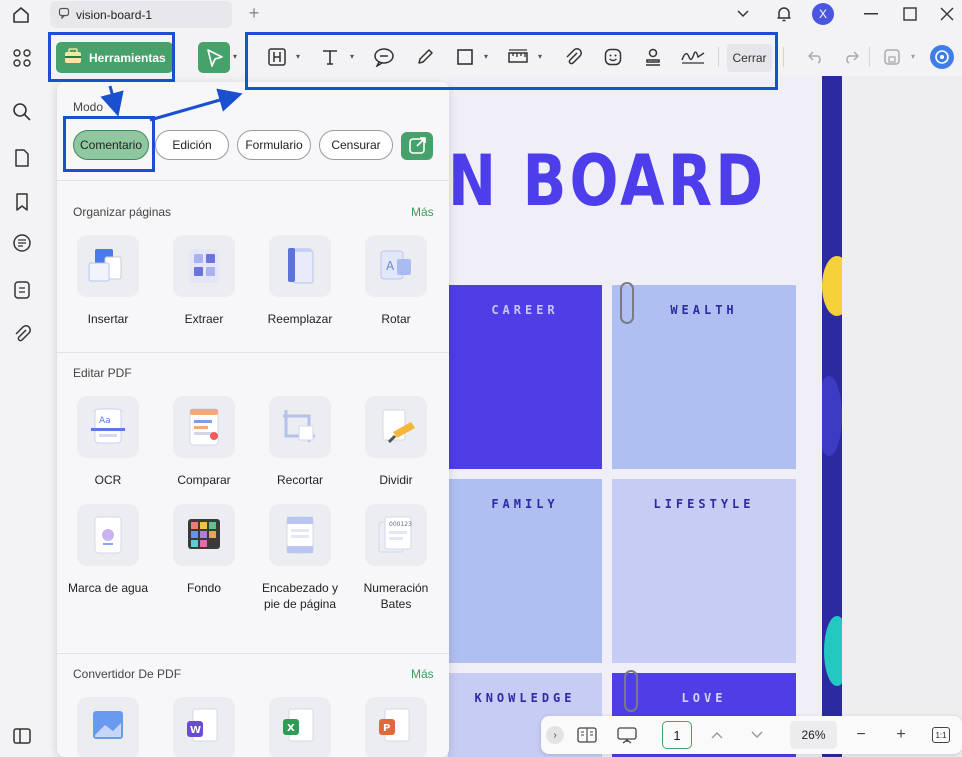  Describe the element at coordinates (757, 735) in the screenshot. I see `chevron-down-icon` at that location.